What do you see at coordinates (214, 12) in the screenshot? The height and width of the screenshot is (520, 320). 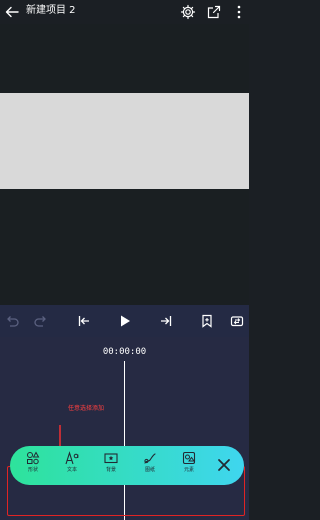 I see `export-icon` at bounding box center [214, 12].